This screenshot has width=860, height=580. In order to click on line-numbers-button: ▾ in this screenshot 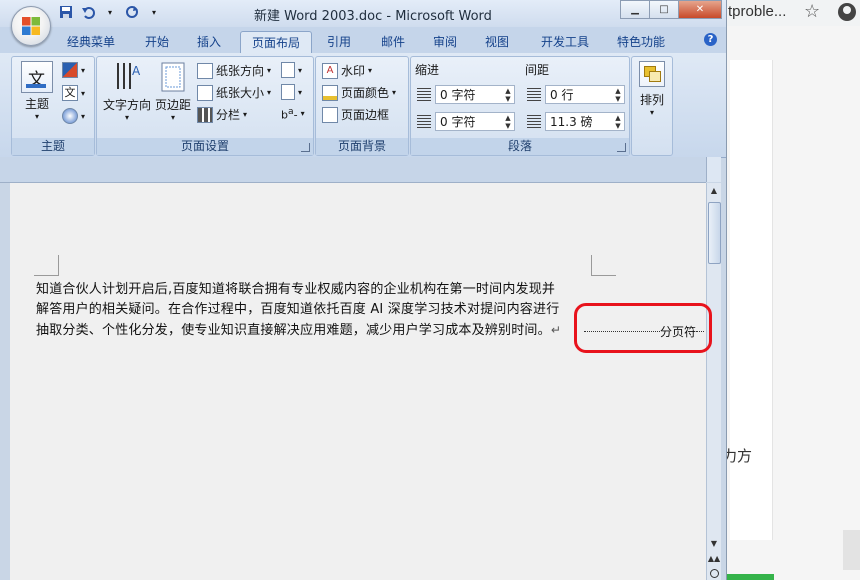, I will do `click(291, 92)`.